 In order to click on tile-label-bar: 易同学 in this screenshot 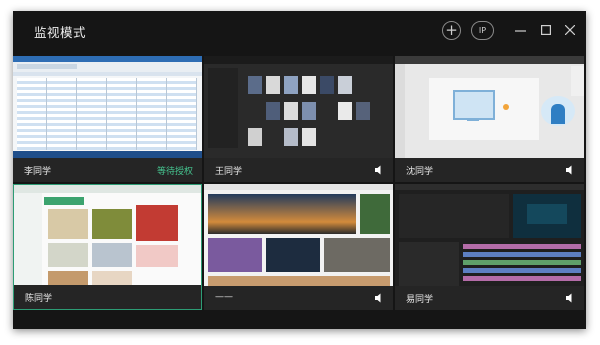, I will do `click(489, 298)`.